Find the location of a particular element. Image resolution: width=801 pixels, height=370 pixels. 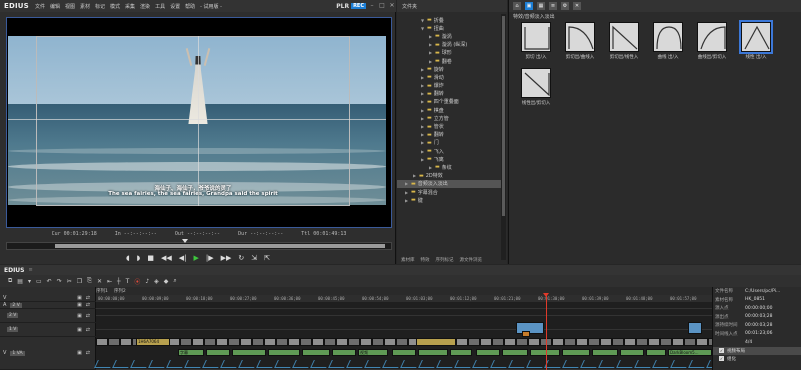

marker-icon: ◆ is located at coordinates (166, 281).